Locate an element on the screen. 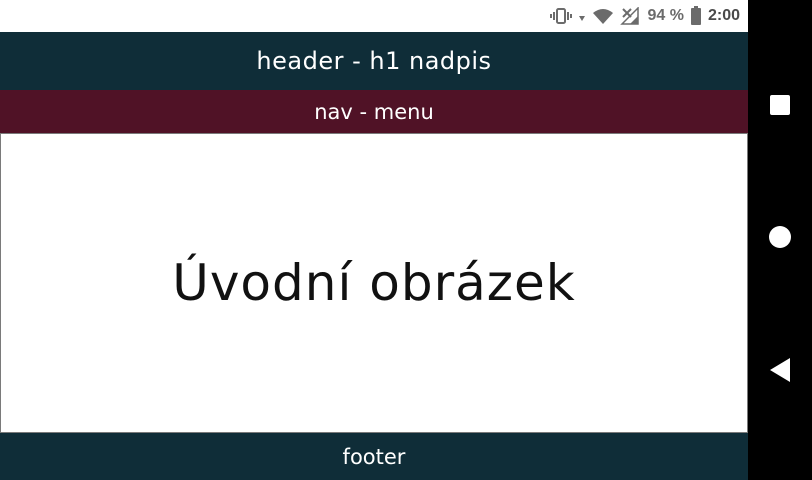 The width and height of the screenshot is (812, 480). system-nav-bar is located at coordinates (780, 240).